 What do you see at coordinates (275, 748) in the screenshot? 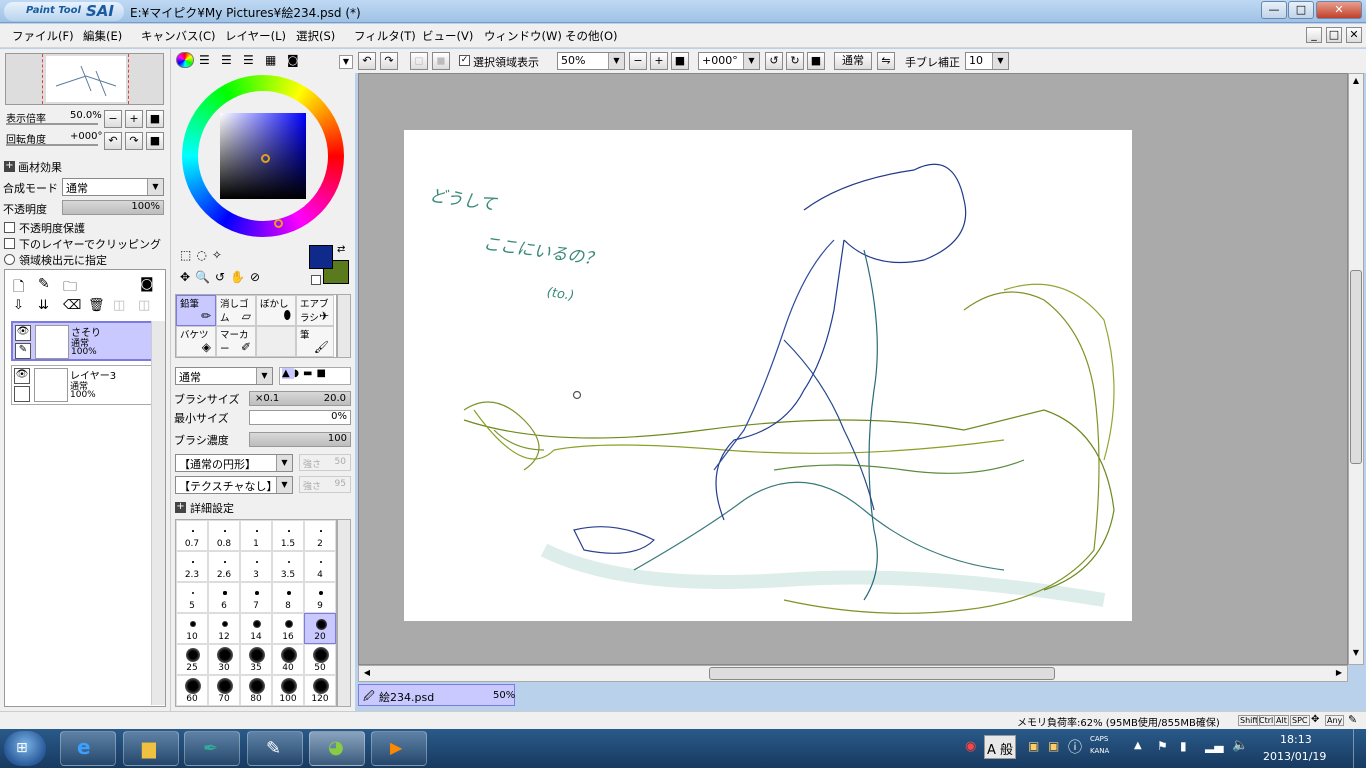
I see `taskbar-app4: ✎` at bounding box center [275, 748].